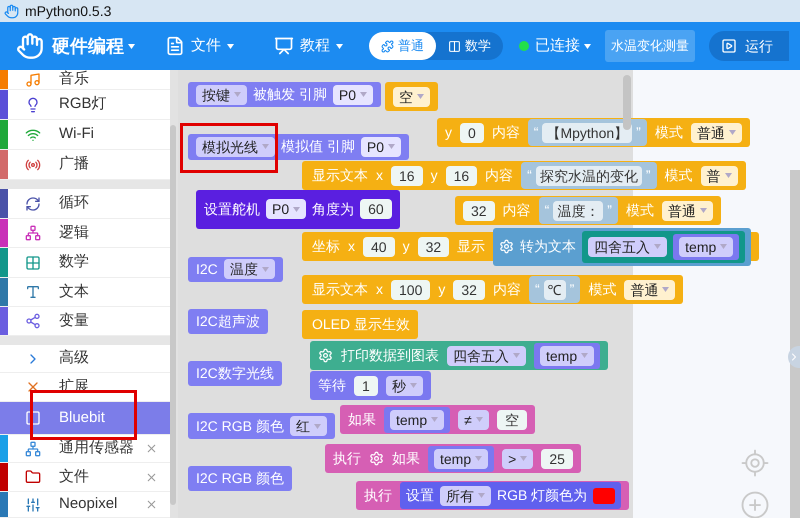 The width and height of the screenshot is (800, 518). What do you see at coordinates (85, 105) in the screenshot?
I see `category-item: RGB灯` at bounding box center [85, 105].